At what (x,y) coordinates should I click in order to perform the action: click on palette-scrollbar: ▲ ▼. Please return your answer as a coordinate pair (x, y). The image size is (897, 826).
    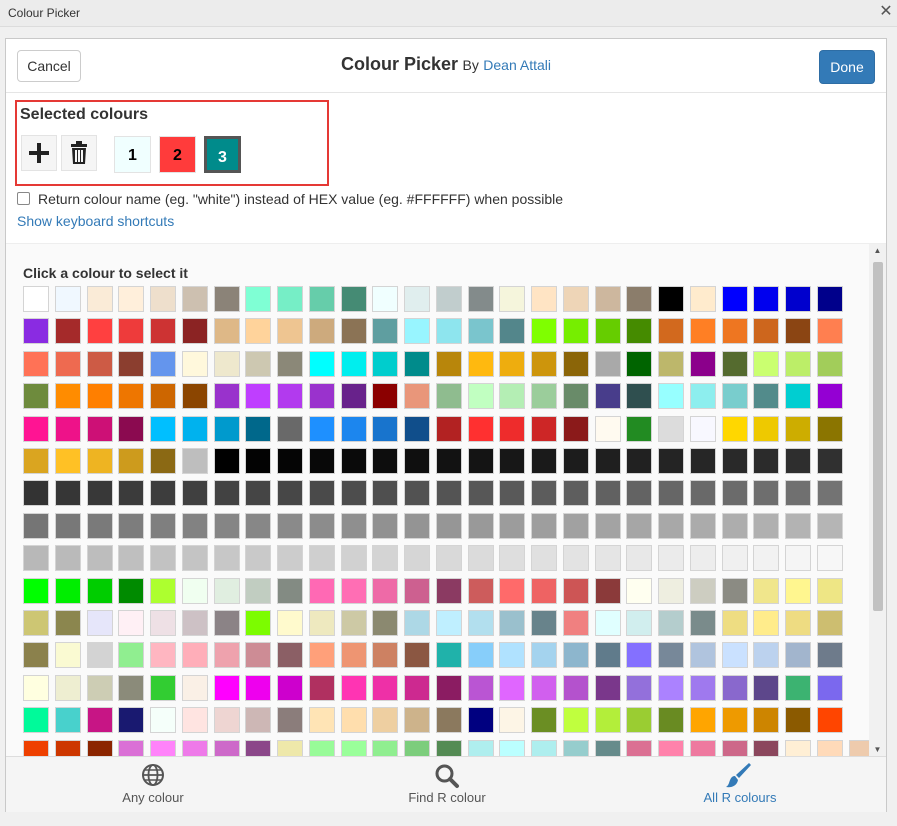
    Looking at the image, I should click on (877, 500).